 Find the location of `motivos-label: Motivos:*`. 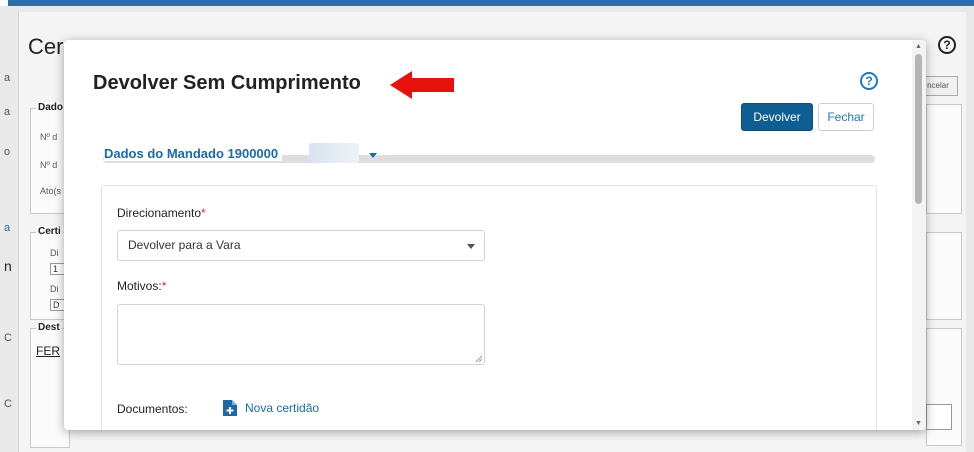

motivos-label: Motivos:* is located at coordinates (142, 286).